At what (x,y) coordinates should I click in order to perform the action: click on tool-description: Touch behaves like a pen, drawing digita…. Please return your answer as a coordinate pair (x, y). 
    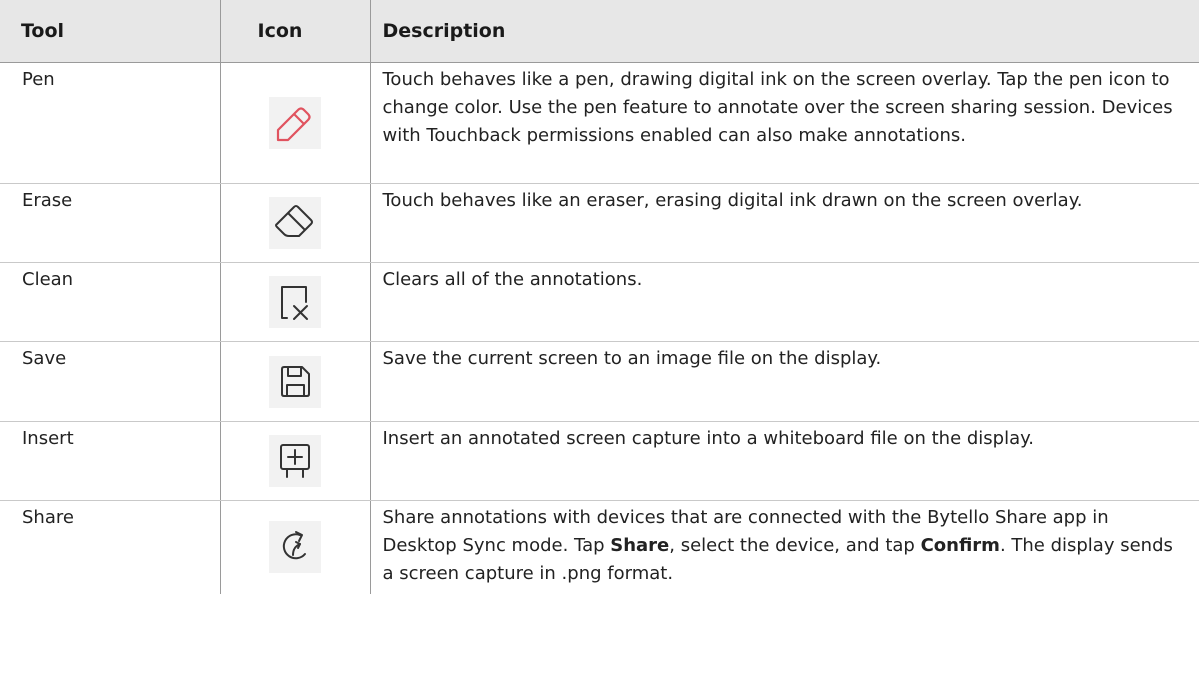
    Looking at the image, I should click on (784, 123).